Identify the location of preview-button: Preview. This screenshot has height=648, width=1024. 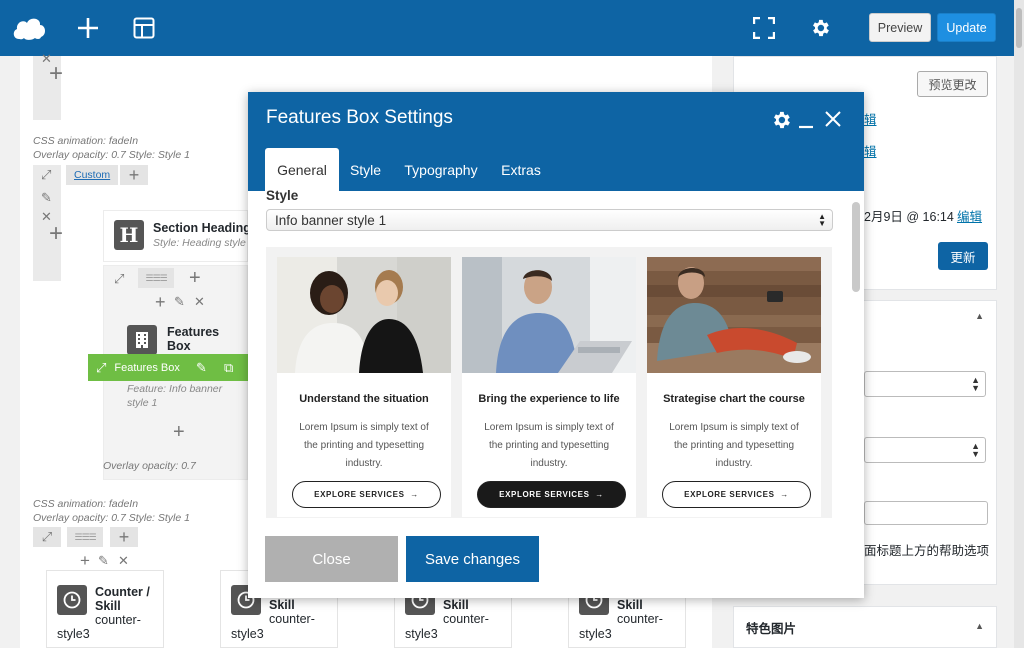
(900, 27).